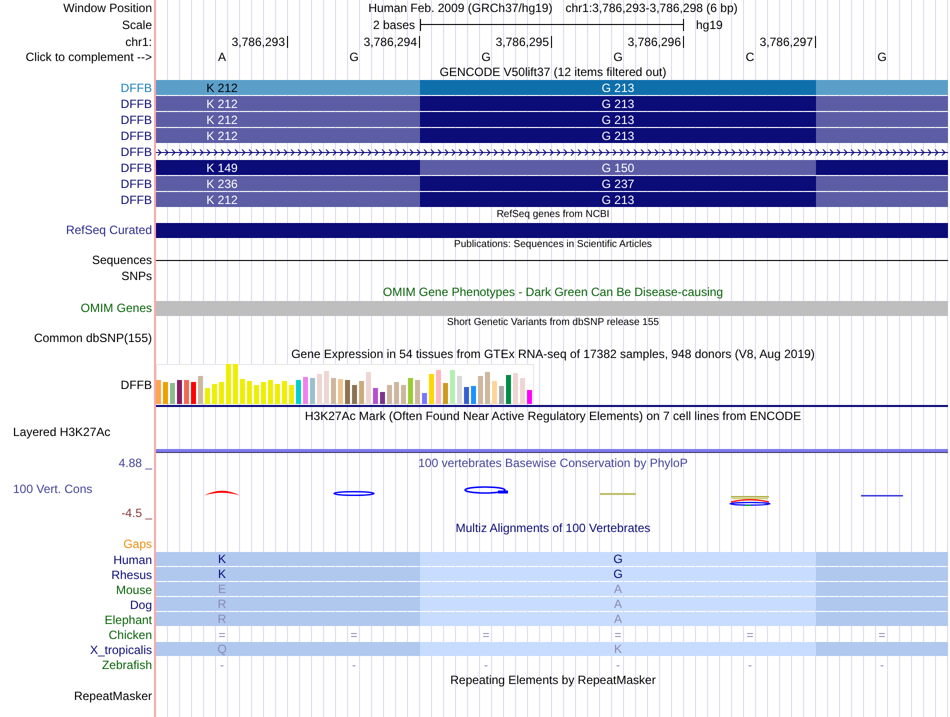  I want to click on track-label: Layered H3K27Ac, so click(61, 432).